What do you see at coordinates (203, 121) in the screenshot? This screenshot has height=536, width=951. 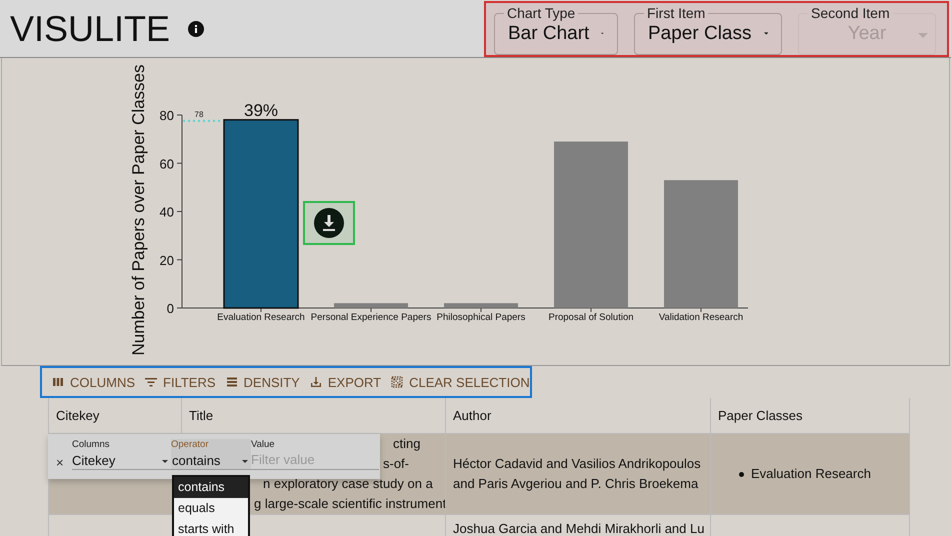 I see `leader-line` at bounding box center [203, 121].